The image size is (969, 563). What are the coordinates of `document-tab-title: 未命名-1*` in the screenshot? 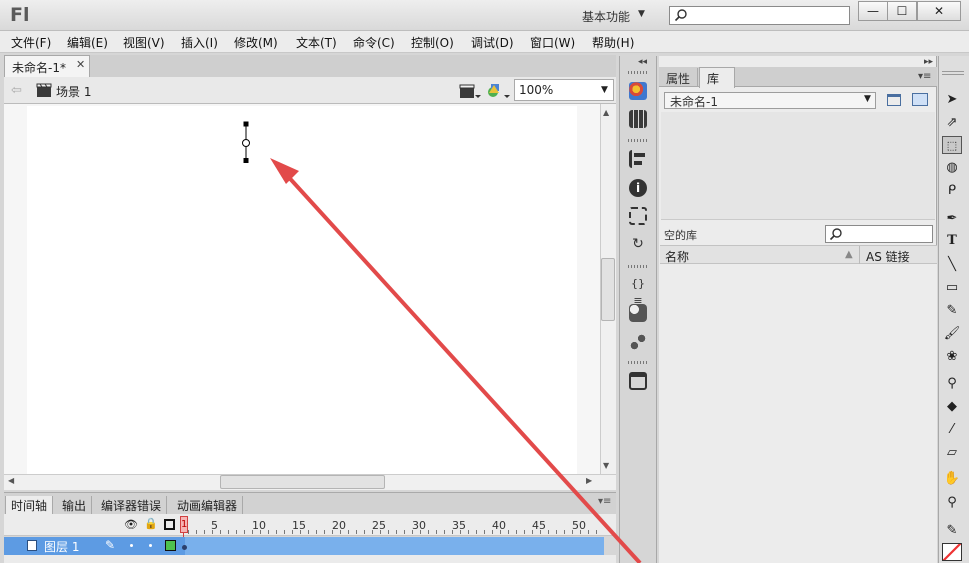 It's located at (39, 68).